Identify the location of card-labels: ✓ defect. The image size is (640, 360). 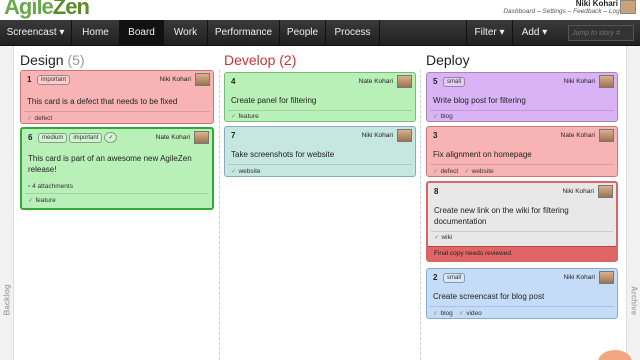
(42, 118).